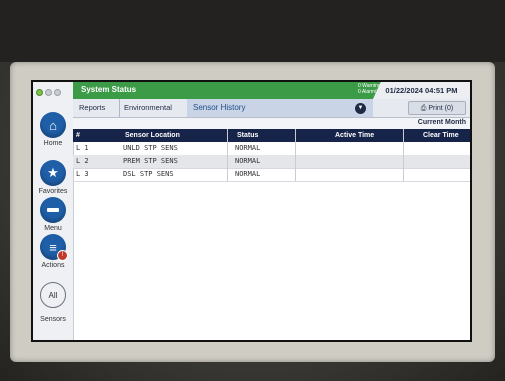 The image size is (505, 381). I want to click on all-button-circle: All, so click(53, 295).